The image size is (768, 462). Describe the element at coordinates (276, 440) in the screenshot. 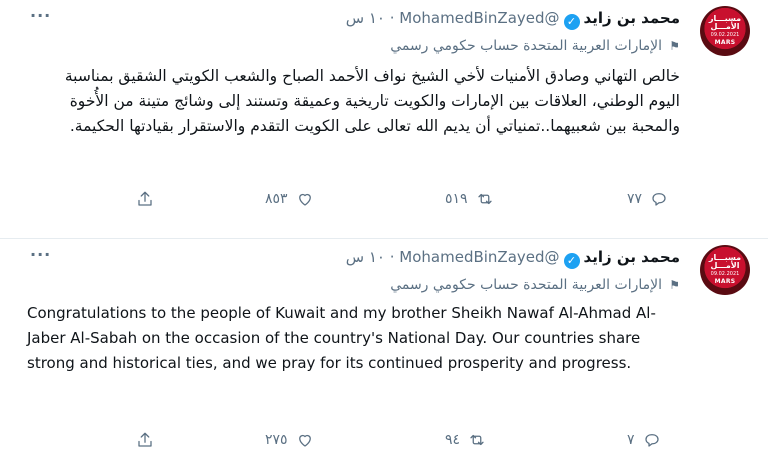

I see `like-count: ٢٧٥` at that location.